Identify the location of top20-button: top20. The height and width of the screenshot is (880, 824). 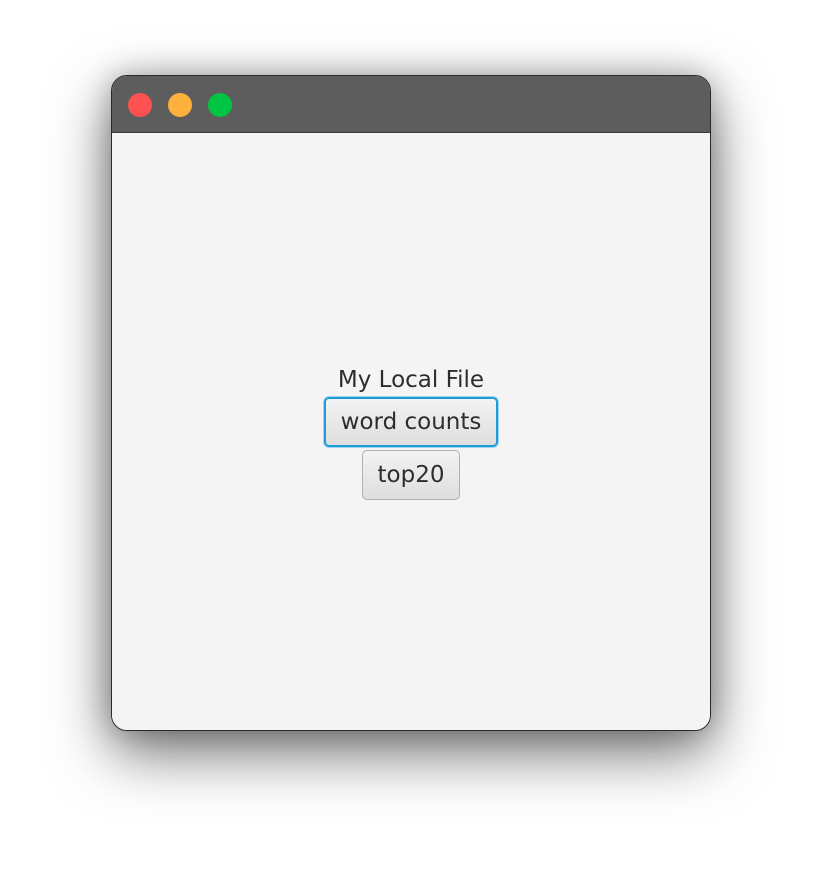
(411, 475).